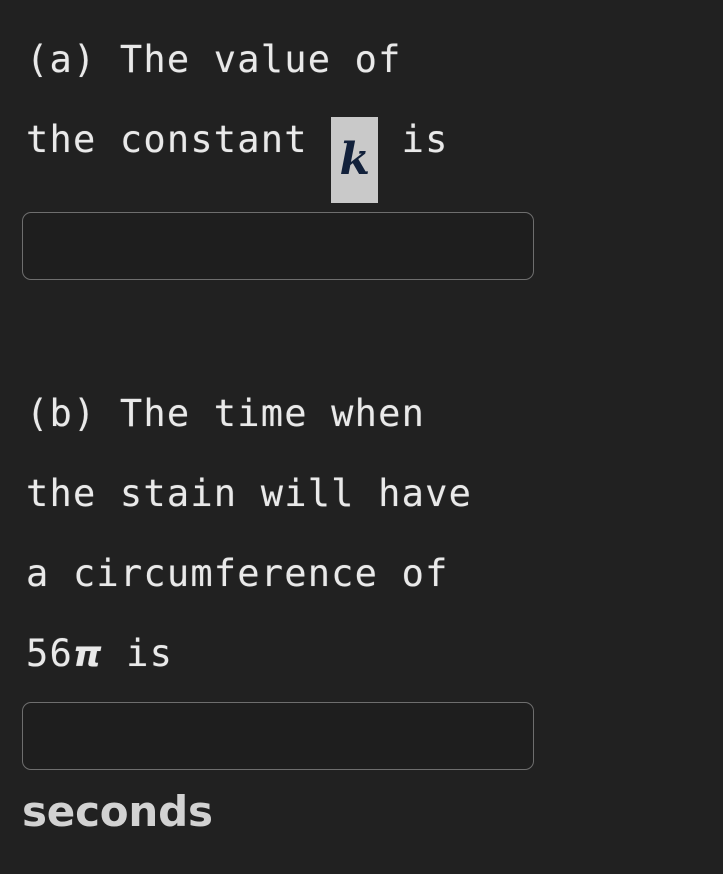 The image size is (723, 874). What do you see at coordinates (355, 160) in the screenshot?
I see `math-constant-k: k` at bounding box center [355, 160].